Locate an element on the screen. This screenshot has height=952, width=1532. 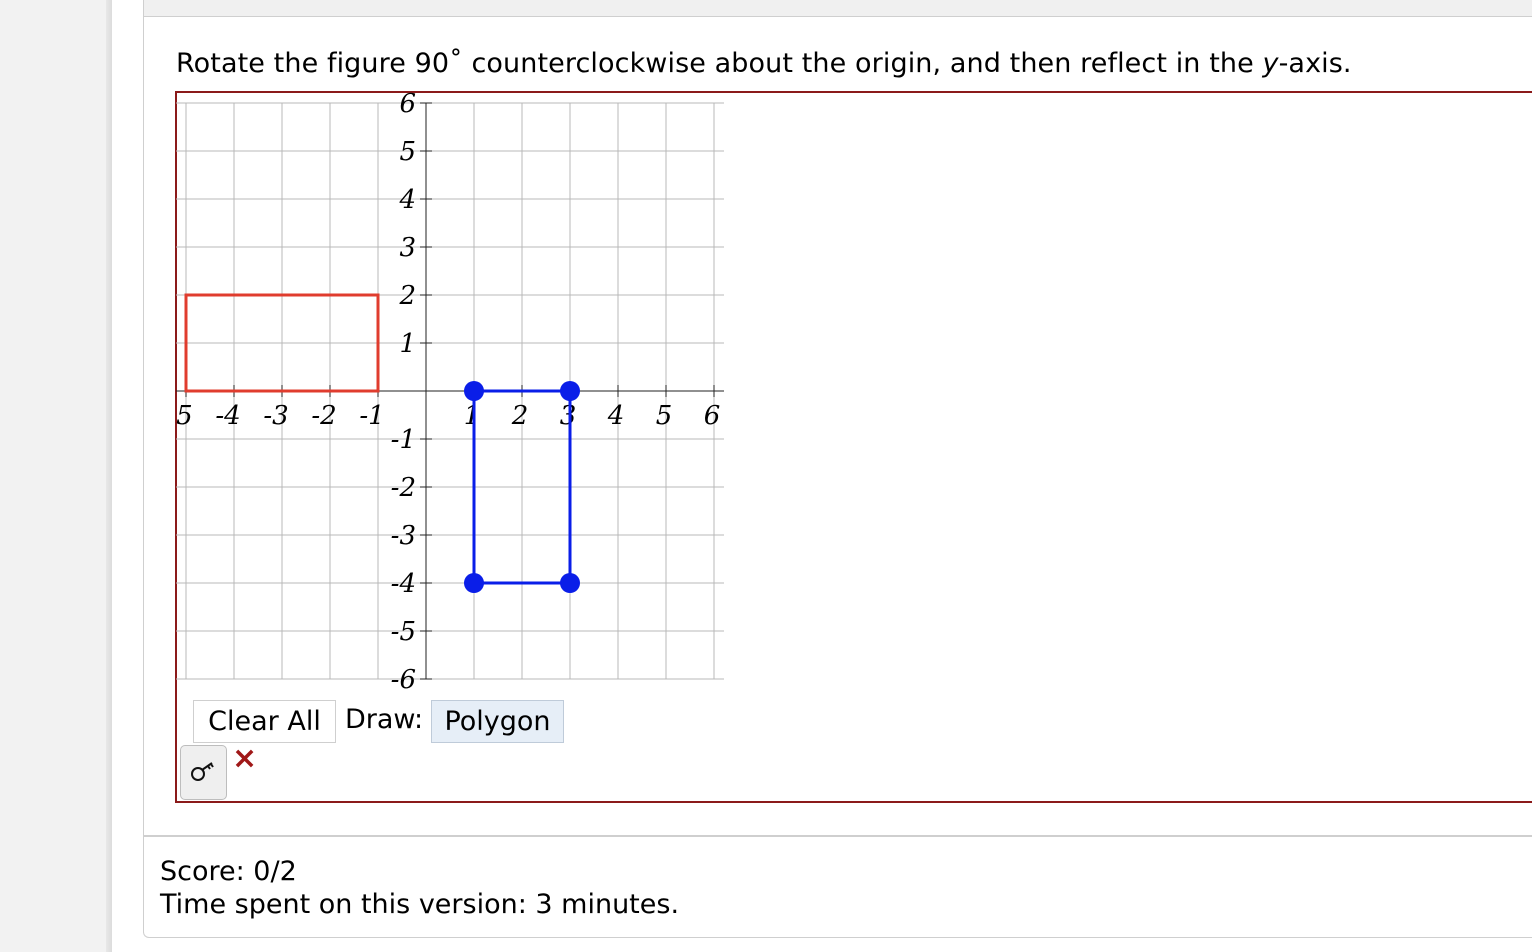
polygon-tool-label: Polygon is located at coordinates (497, 721).